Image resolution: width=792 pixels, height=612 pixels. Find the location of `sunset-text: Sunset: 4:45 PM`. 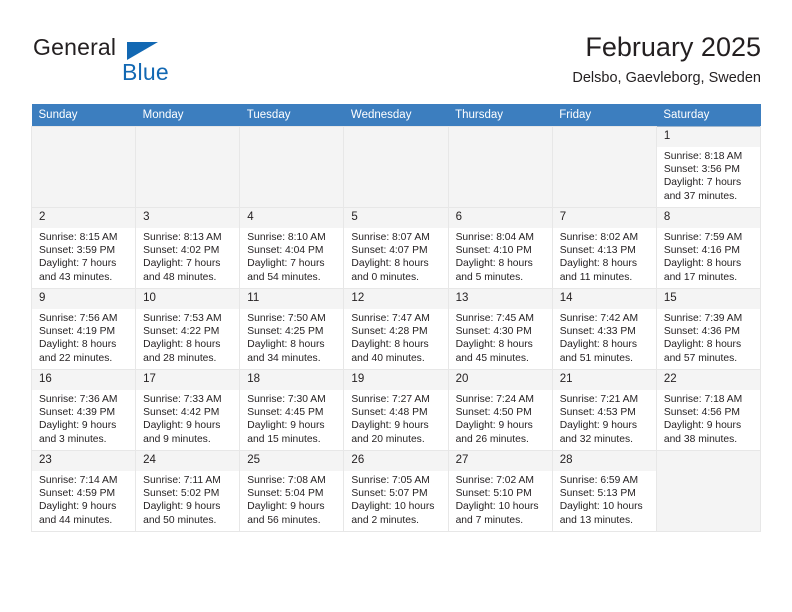

sunset-text: Sunset: 4:45 PM is located at coordinates (285, 413).